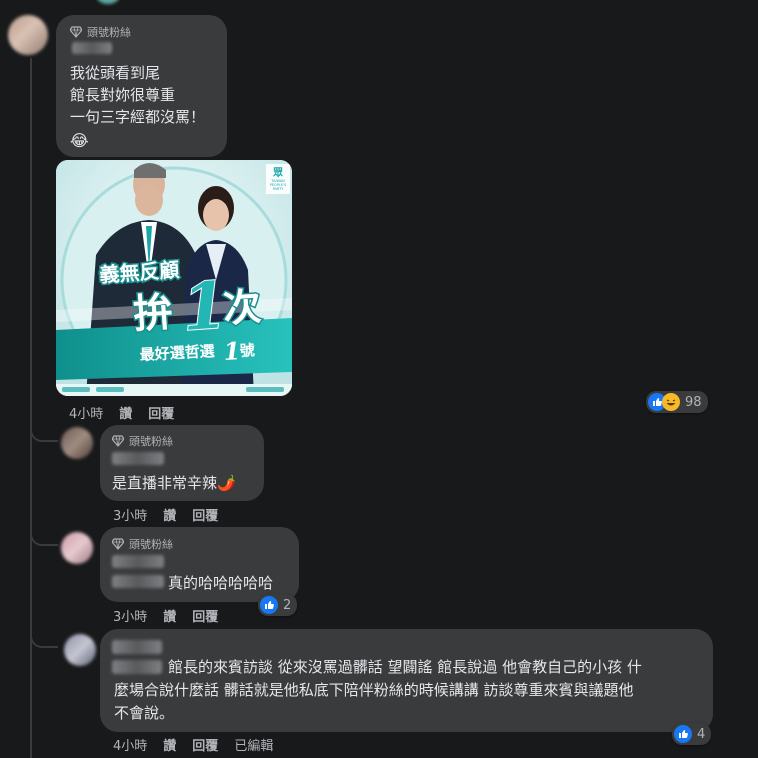 The height and width of the screenshot is (758, 758). I want to click on comment-actions: 4小時 讚 回覆 已編輯, so click(193, 744).